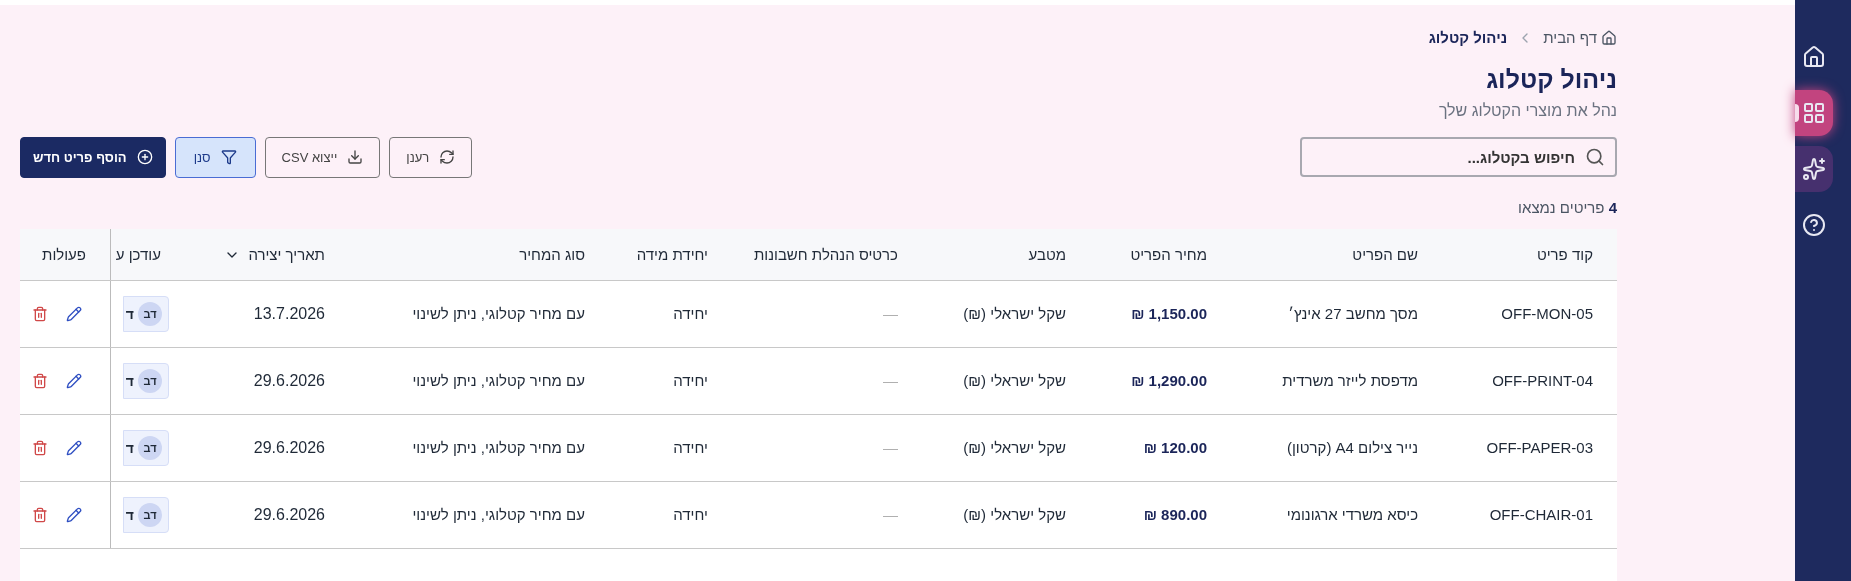  I want to click on table-cell: נייר צילום A4 (קרטון), so click(1352, 447).